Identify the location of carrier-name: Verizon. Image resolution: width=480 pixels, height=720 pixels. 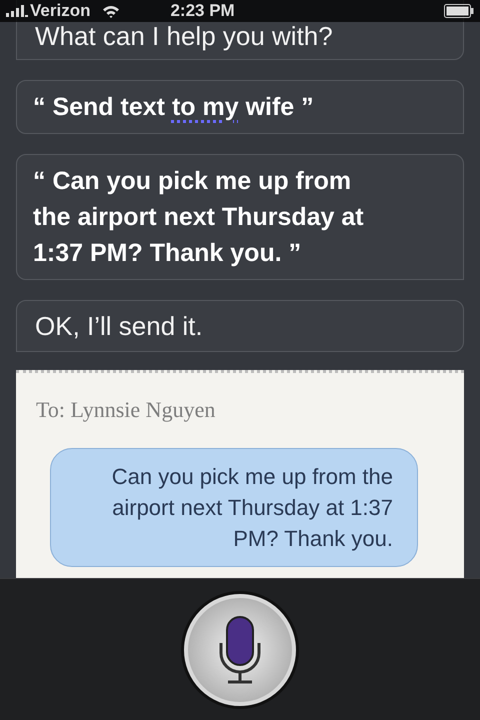
(60, 11).